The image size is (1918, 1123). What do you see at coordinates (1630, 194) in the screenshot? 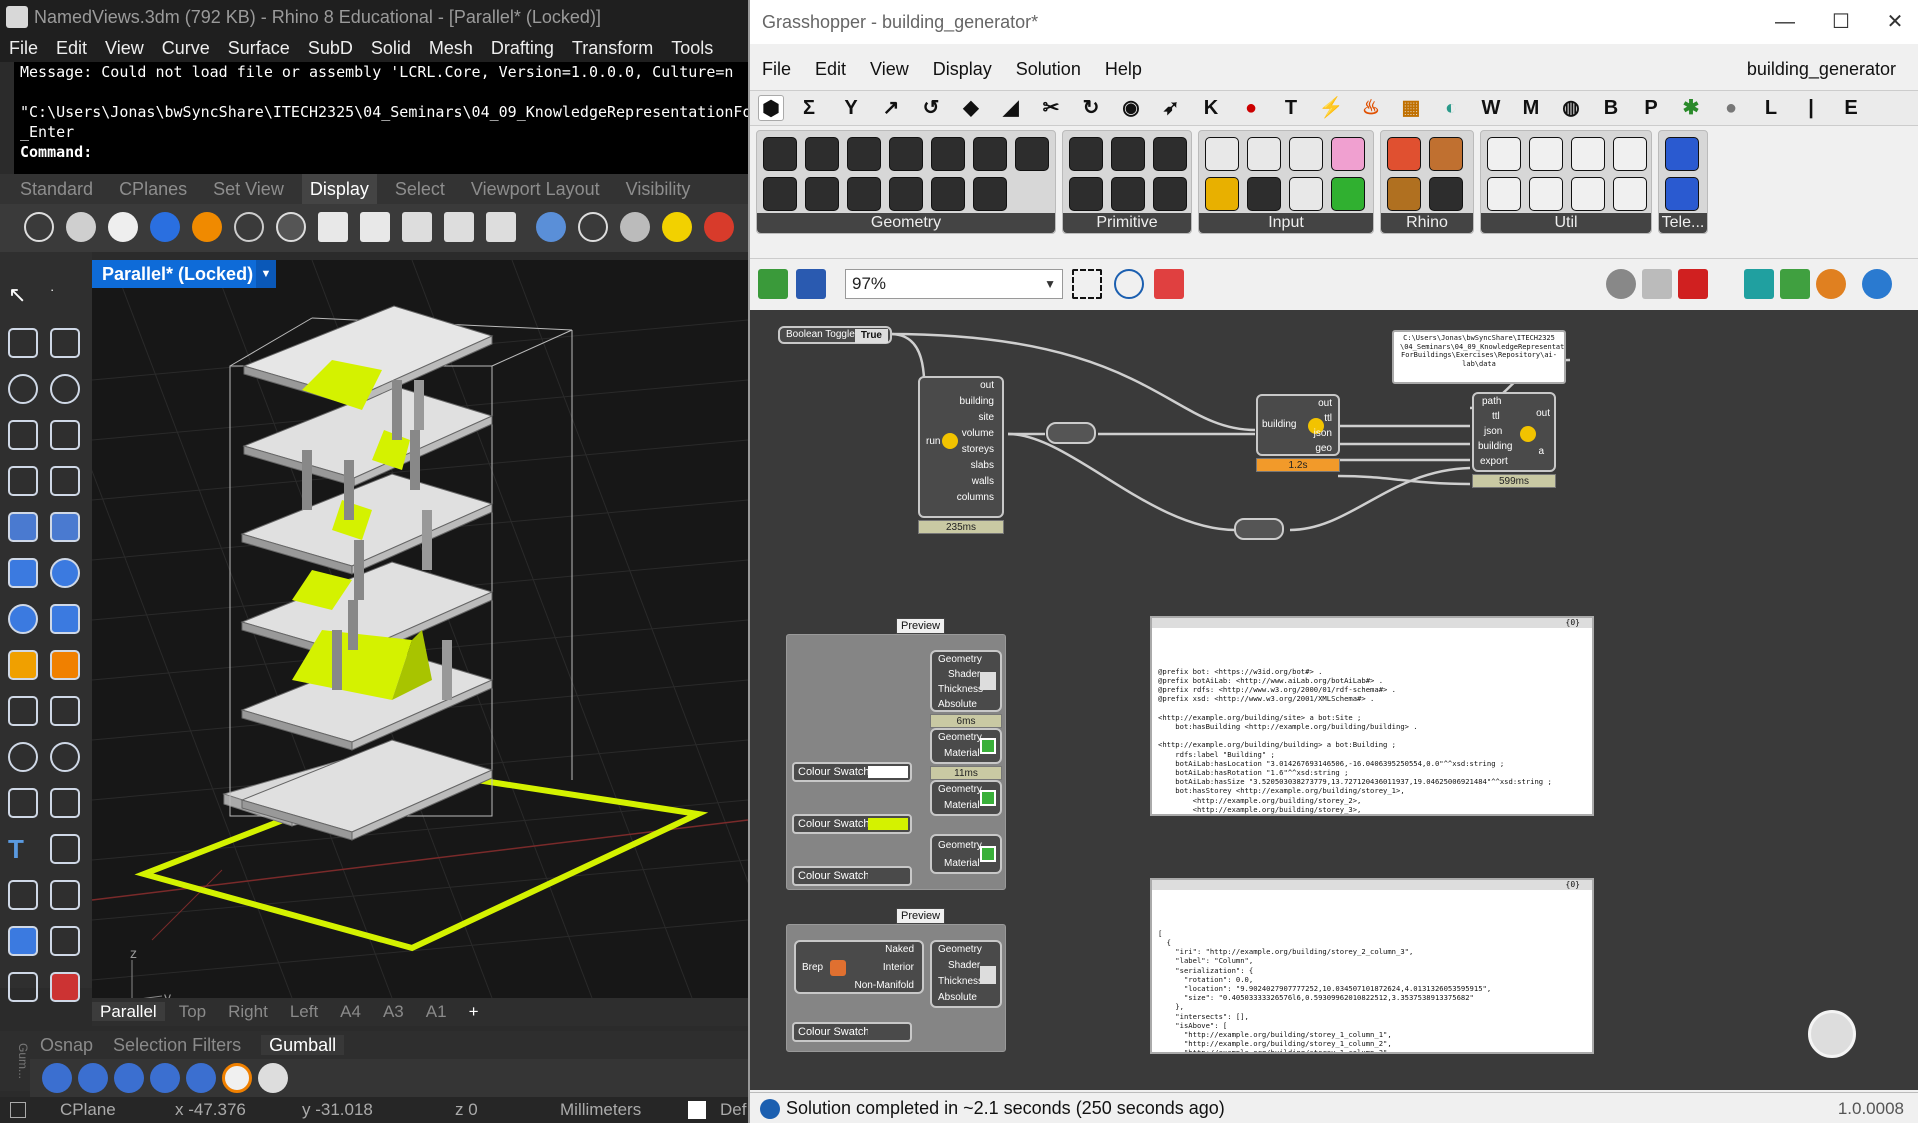
I see `moon-util-icon` at bounding box center [1630, 194].